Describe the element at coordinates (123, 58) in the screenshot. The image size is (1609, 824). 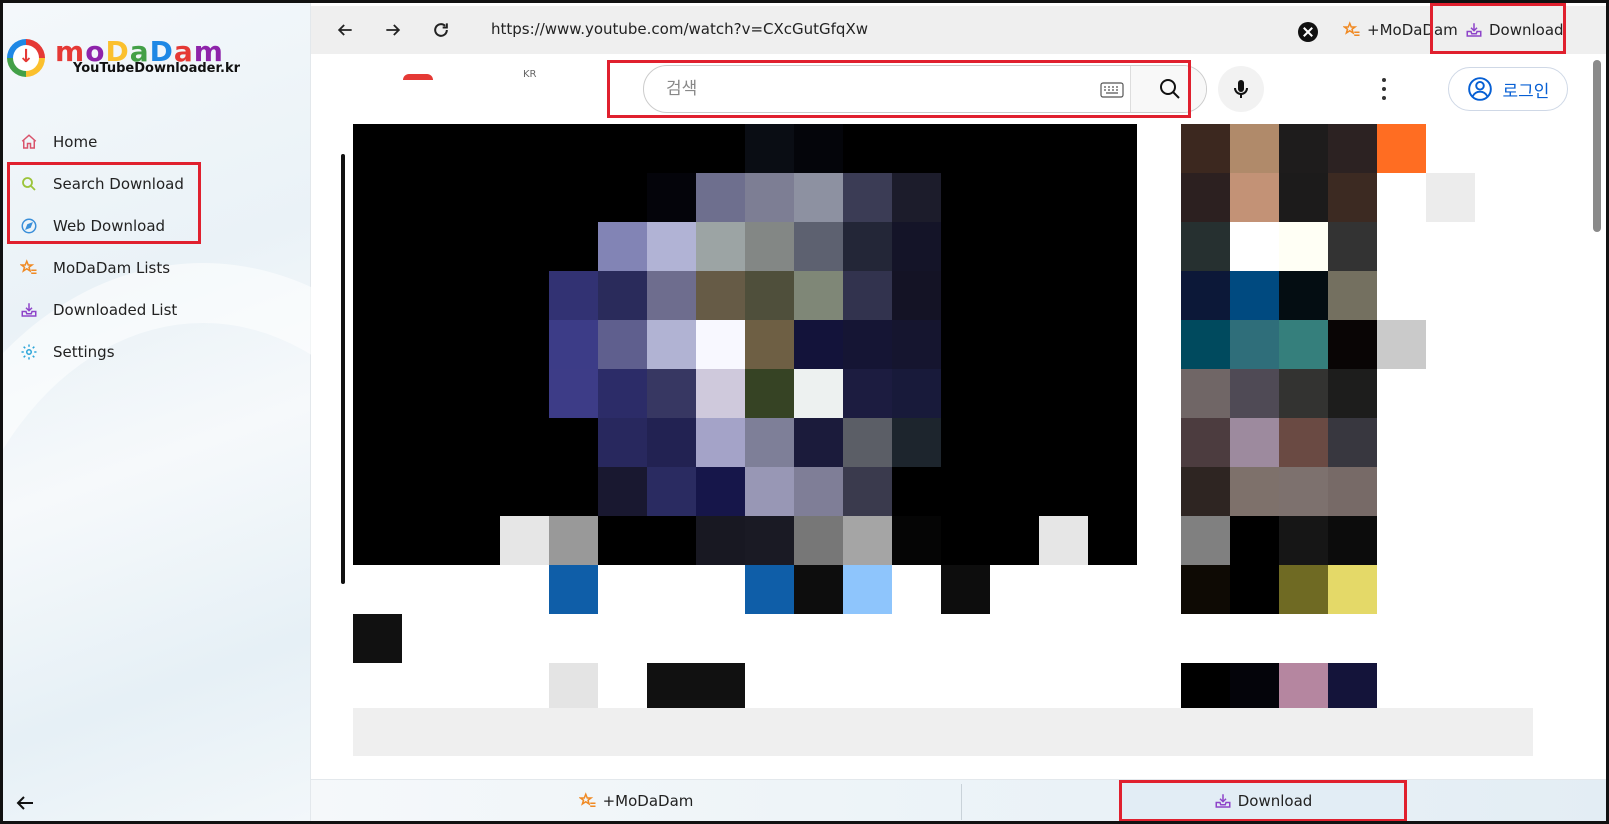
I see `app-logo: ↓ moDaDam YouTubeDownloader.kr` at that location.